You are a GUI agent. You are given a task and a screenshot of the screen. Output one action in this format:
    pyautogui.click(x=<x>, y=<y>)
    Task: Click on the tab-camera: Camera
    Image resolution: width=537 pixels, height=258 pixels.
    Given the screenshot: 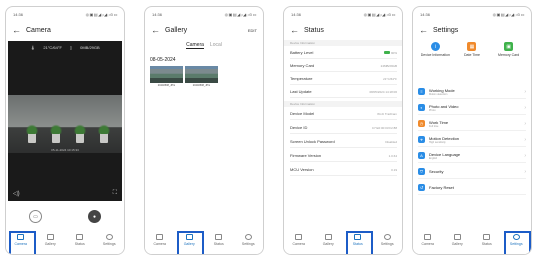 What is the action you would take?
    pyautogui.click(x=195, y=45)
    